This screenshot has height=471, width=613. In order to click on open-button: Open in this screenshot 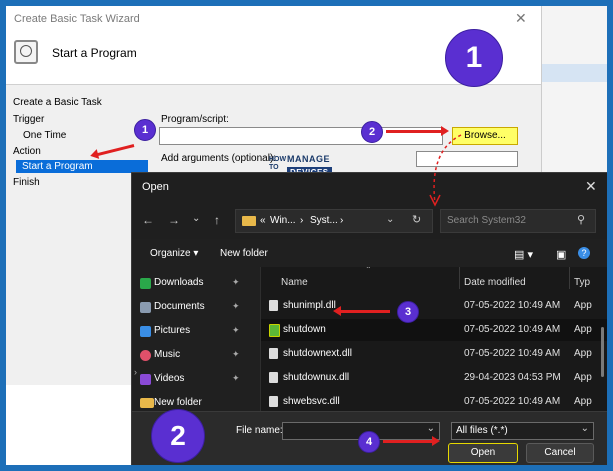, I will do `click(483, 453)`.